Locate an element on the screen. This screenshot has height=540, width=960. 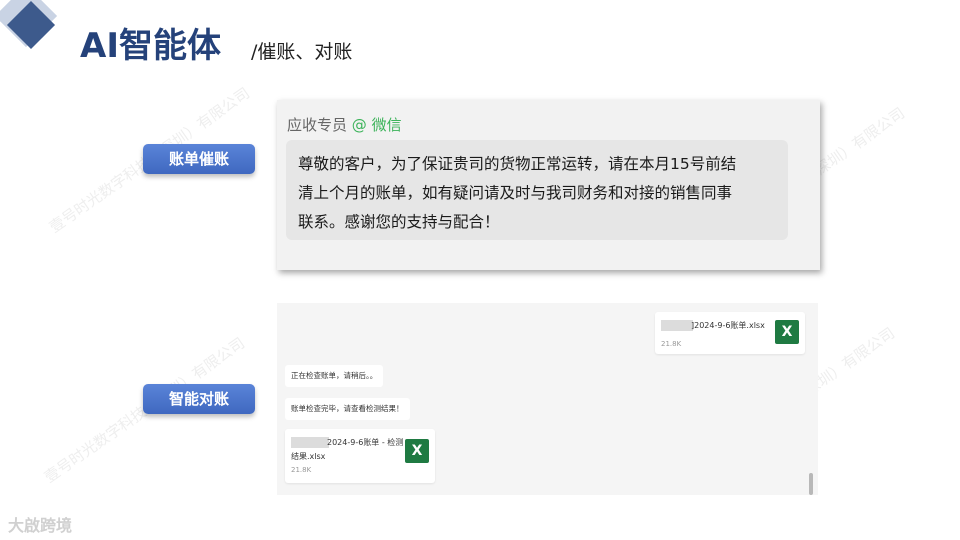
sender-channel: @ 微信 is located at coordinates (376, 125).